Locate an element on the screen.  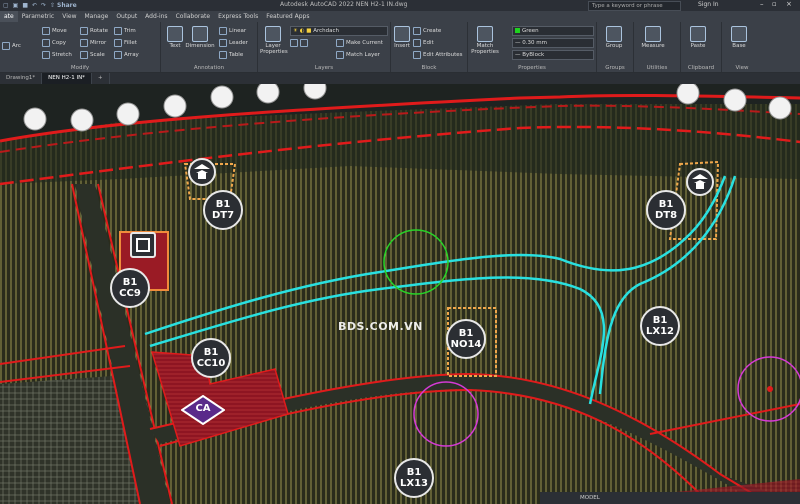
tab-express-tools: Express Tools is located at coordinates (238, 16).